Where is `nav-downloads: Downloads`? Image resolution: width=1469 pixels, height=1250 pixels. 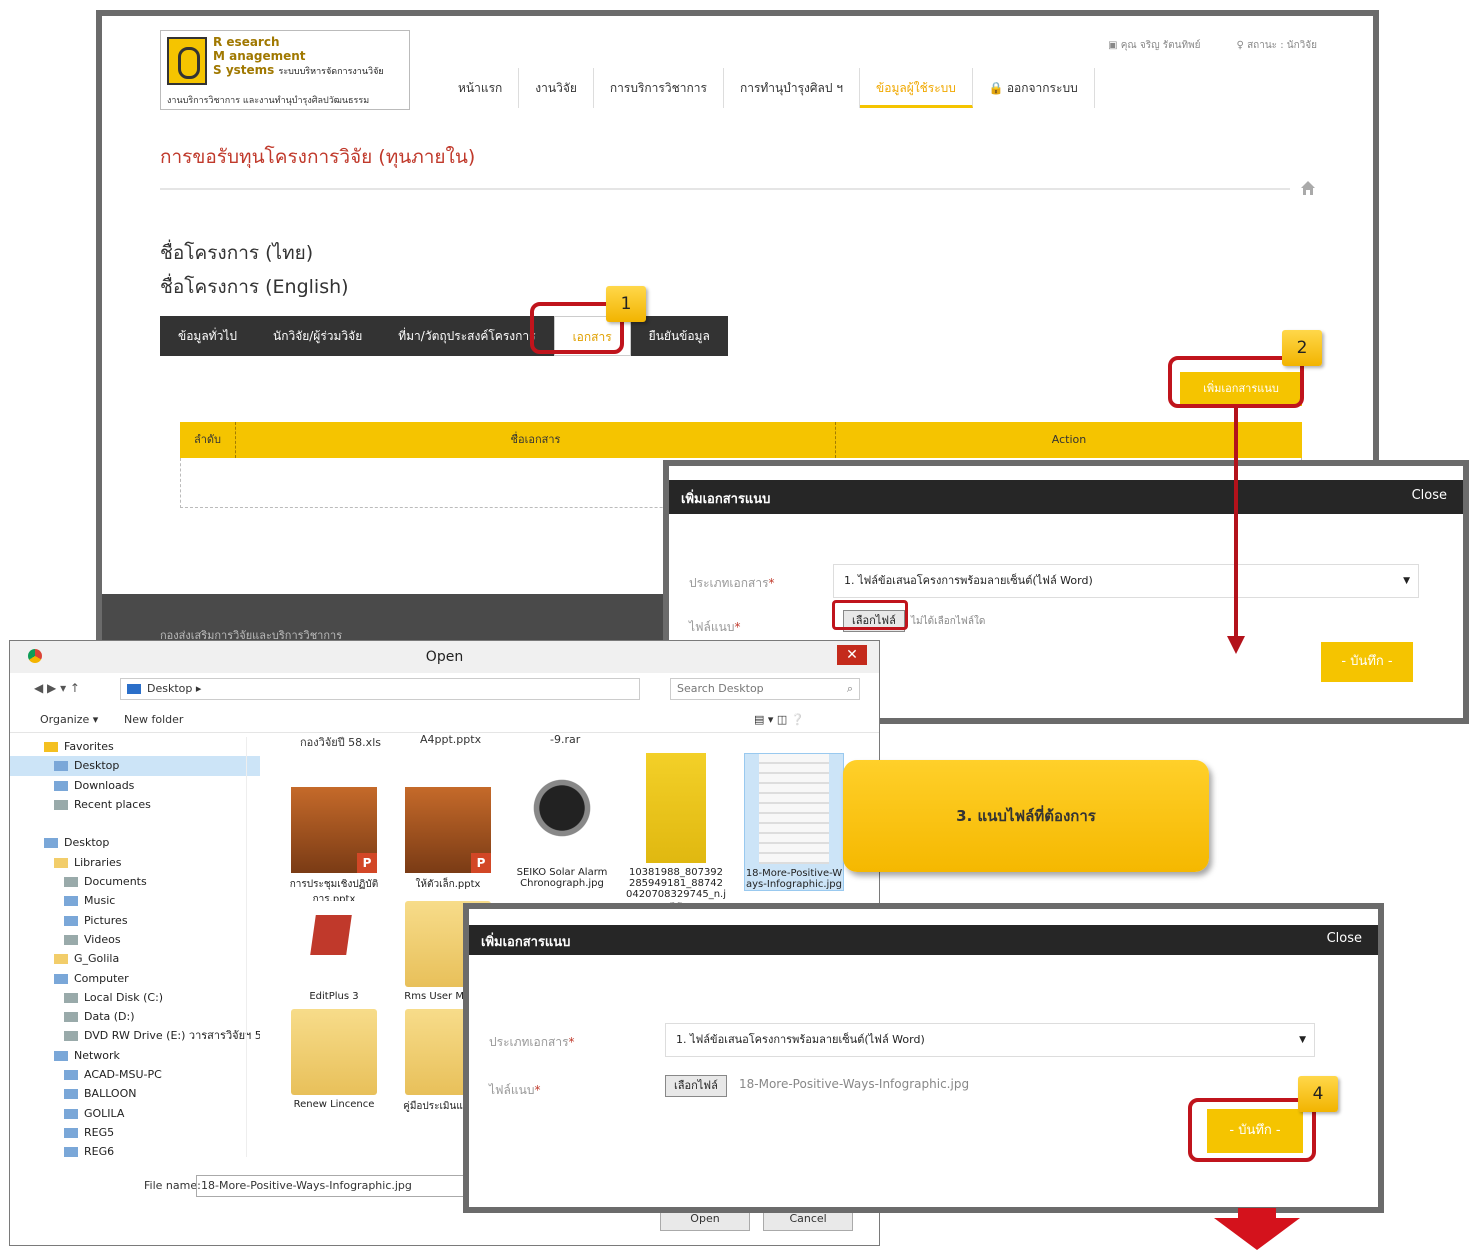 nav-downloads: Downloads is located at coordinates (135, 785).